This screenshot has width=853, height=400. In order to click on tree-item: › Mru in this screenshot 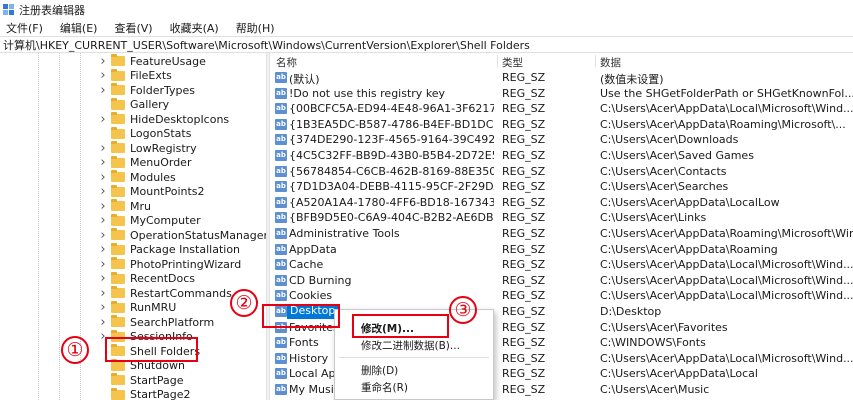, I will do `click(124, 206)`.